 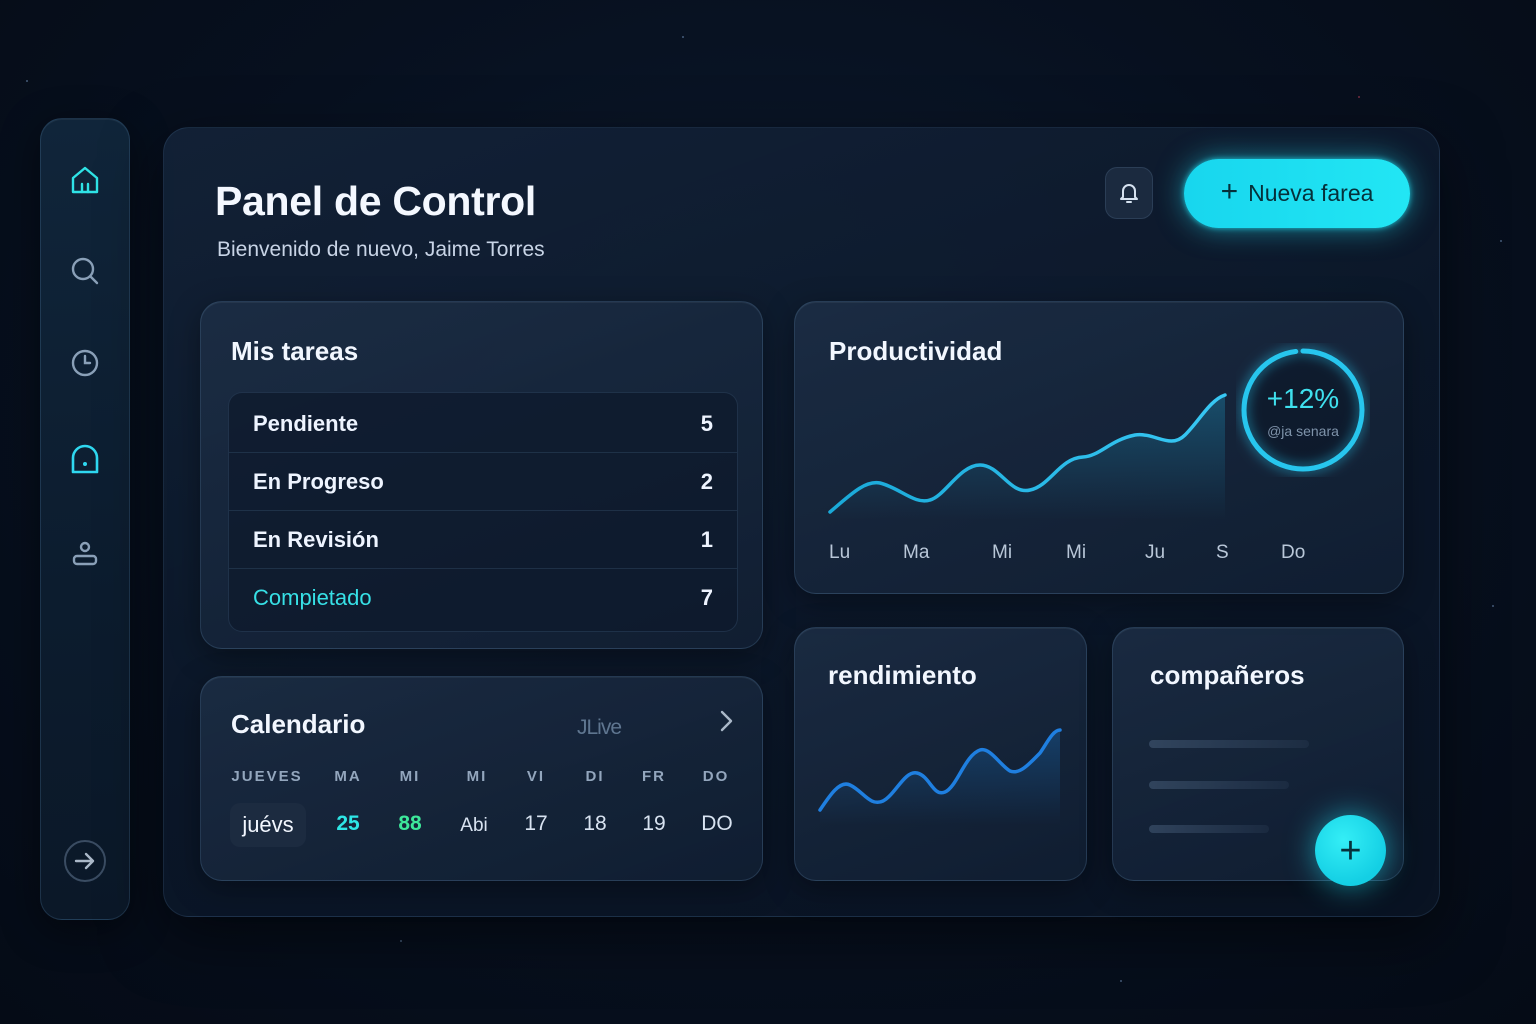 I want to click on productivity-x-label: Lu, so click(x=840, y=552).